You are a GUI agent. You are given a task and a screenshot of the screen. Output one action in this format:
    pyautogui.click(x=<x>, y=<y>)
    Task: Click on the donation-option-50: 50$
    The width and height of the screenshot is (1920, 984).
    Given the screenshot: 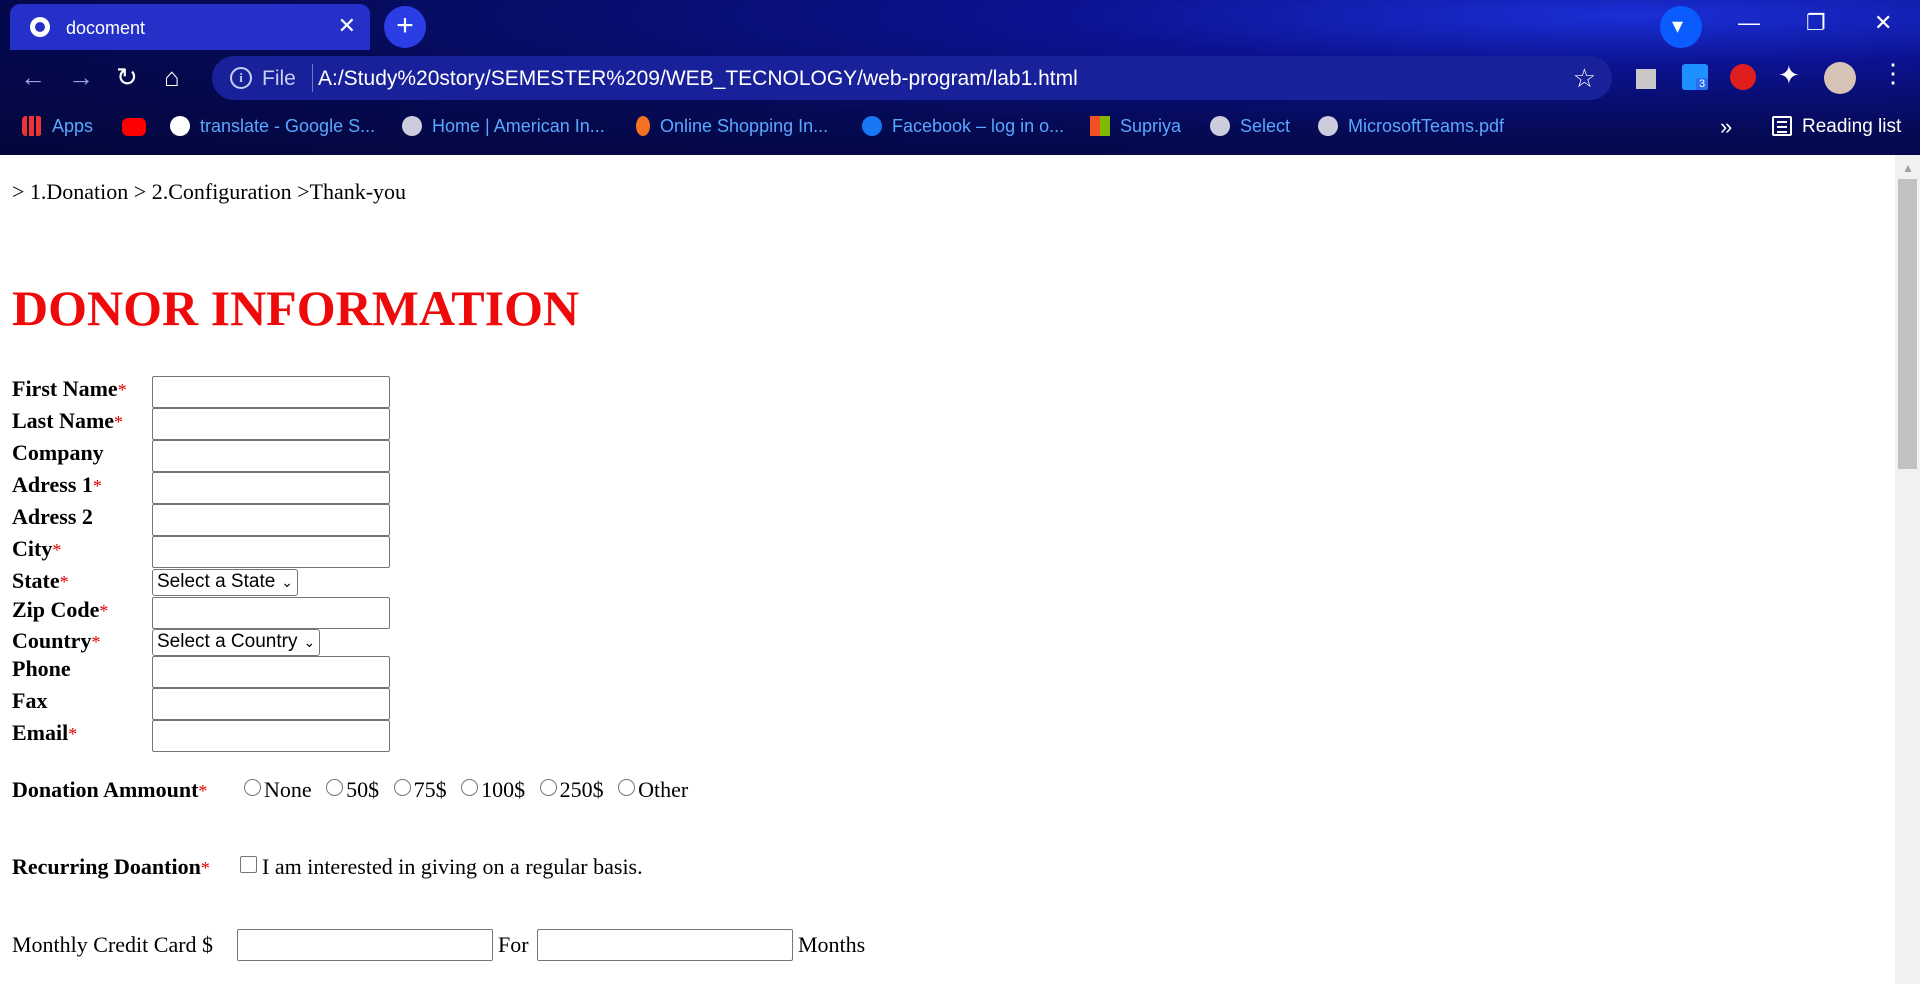 What is the action you would take?
    pyautogui.click(x=352, y=789)
    